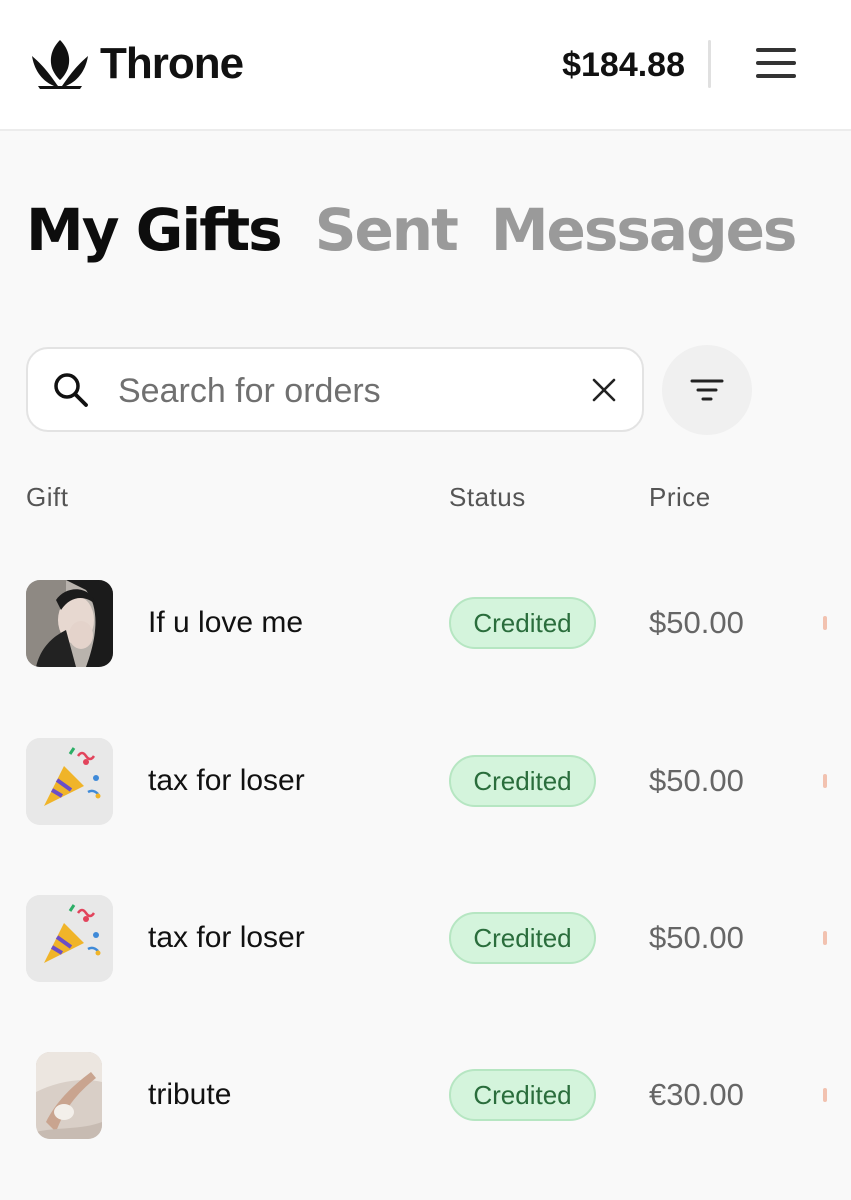 This screenshot has width=851, height=1200. I want to click on throne-crown-logo-icon, so click(60, 64).